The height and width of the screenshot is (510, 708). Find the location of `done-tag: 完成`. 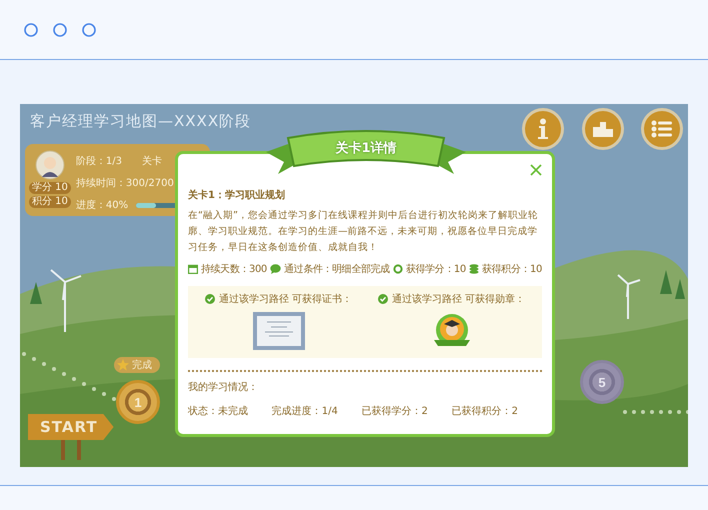

done-tag: 完成 is located at coordinates (137, 365).